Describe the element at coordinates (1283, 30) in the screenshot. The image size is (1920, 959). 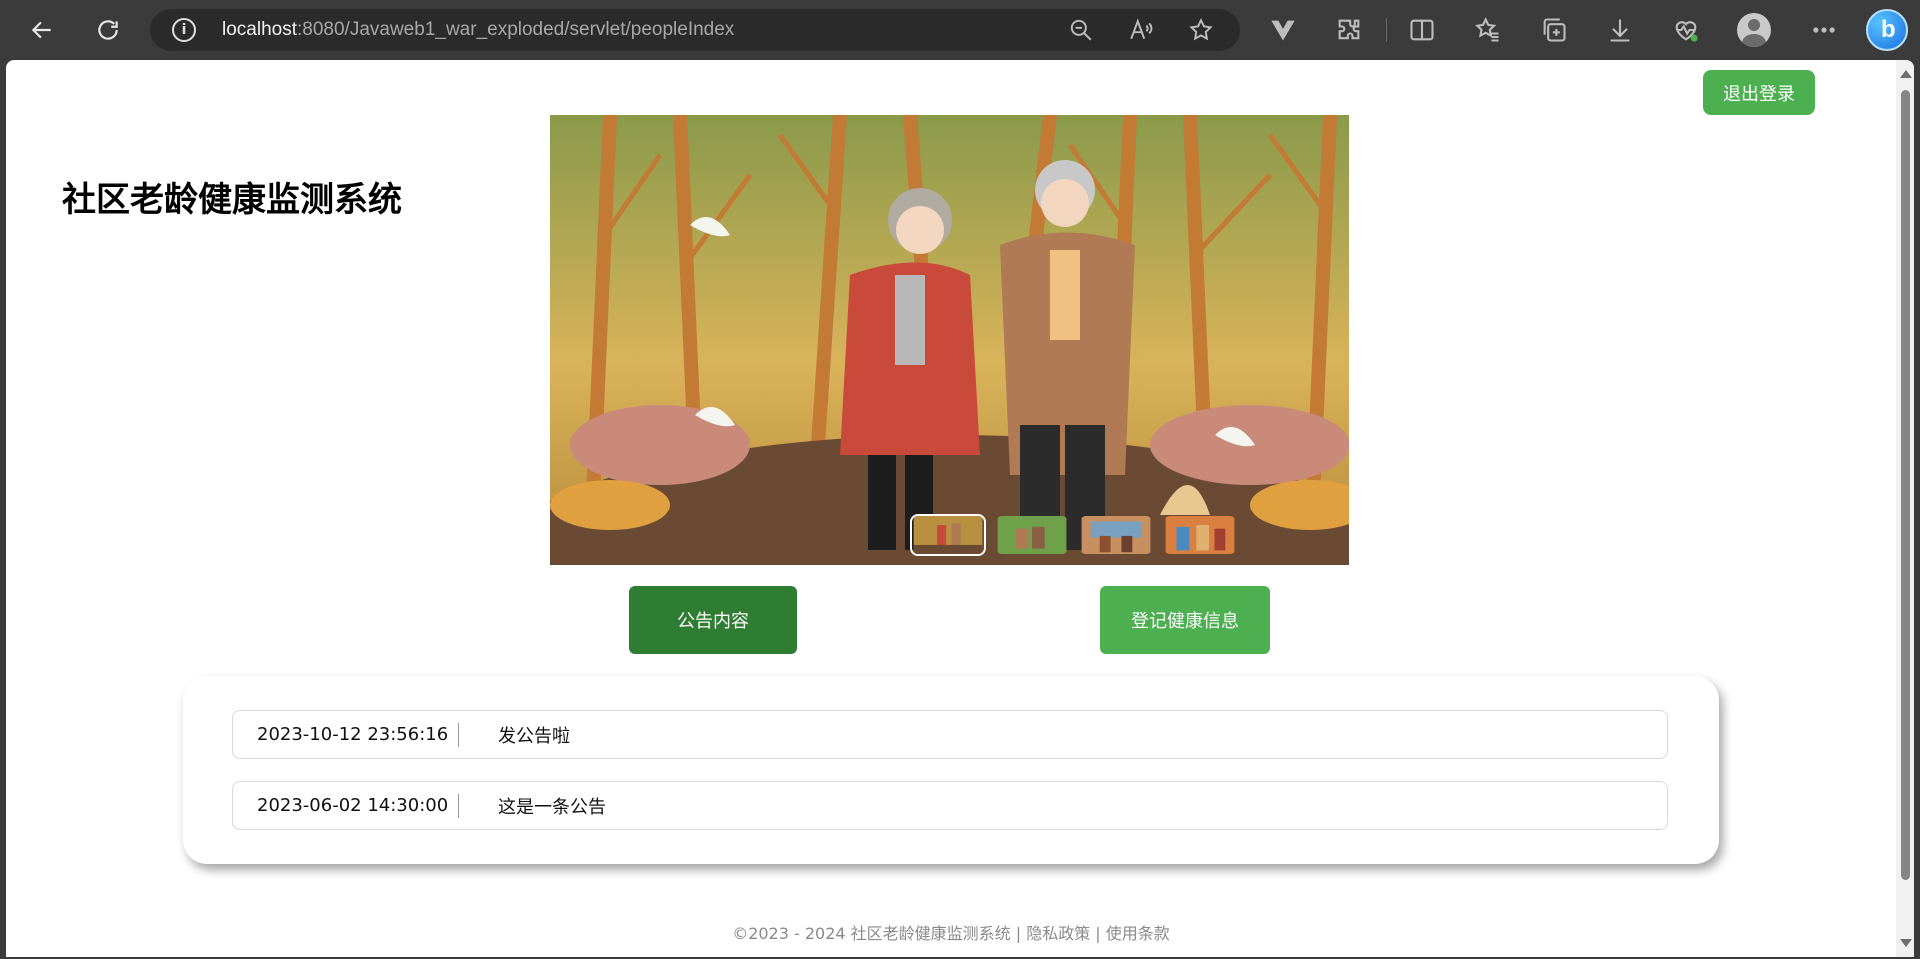
I see `vue-devtools-icon` at that location.